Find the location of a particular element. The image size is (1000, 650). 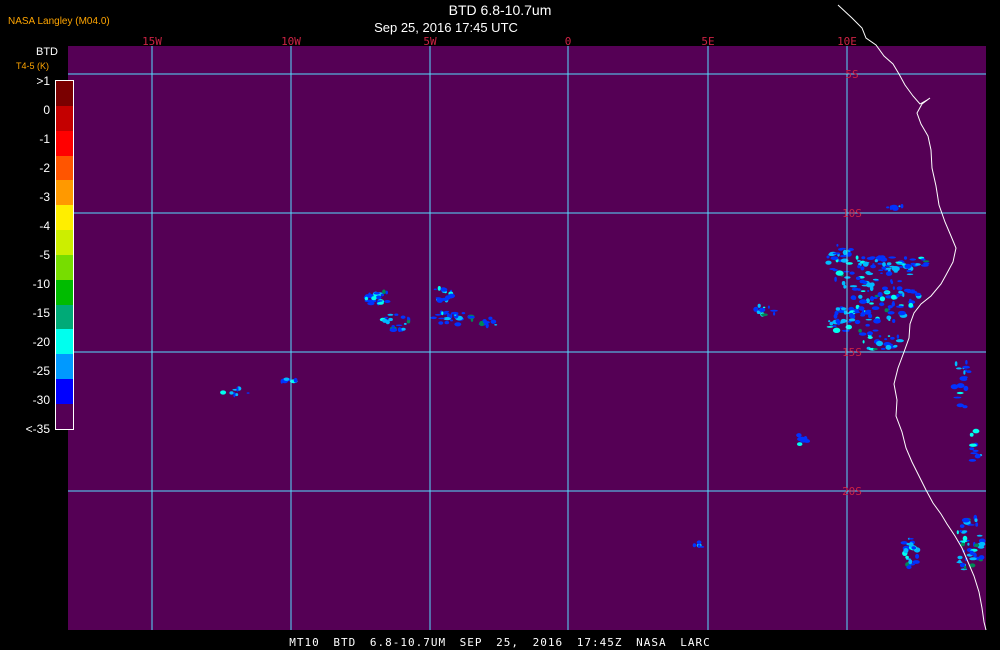

color-scale-bar is located at coordinates (64, 255).